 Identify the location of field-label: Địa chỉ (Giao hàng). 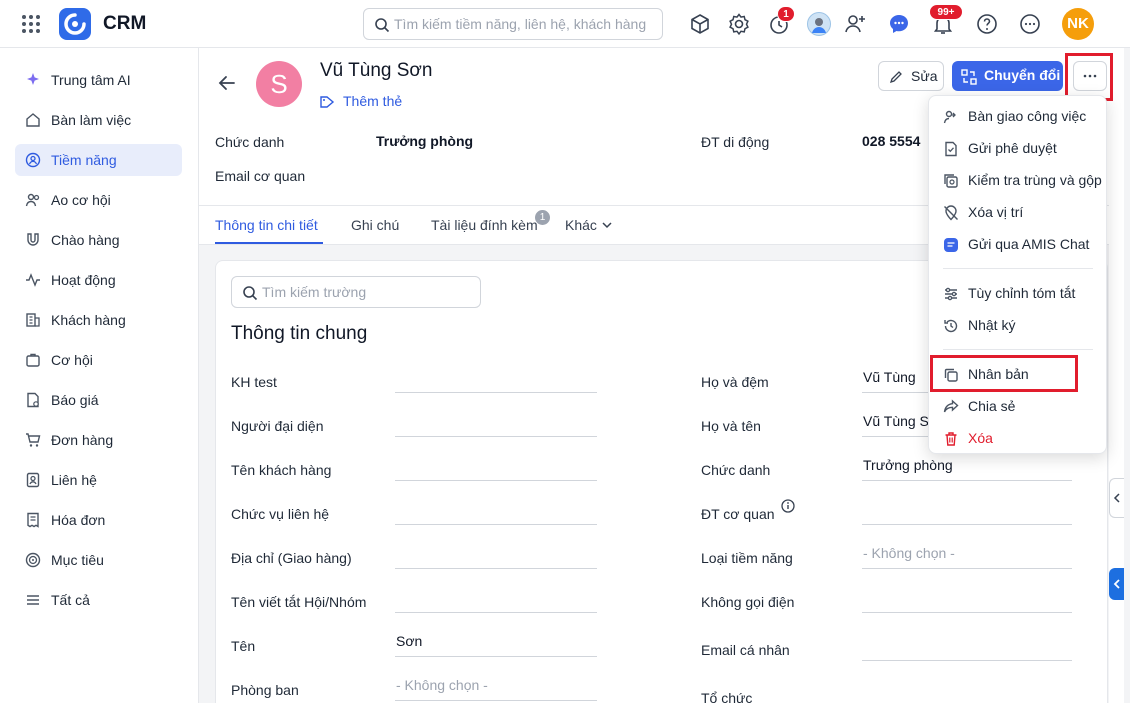
(291, 558).